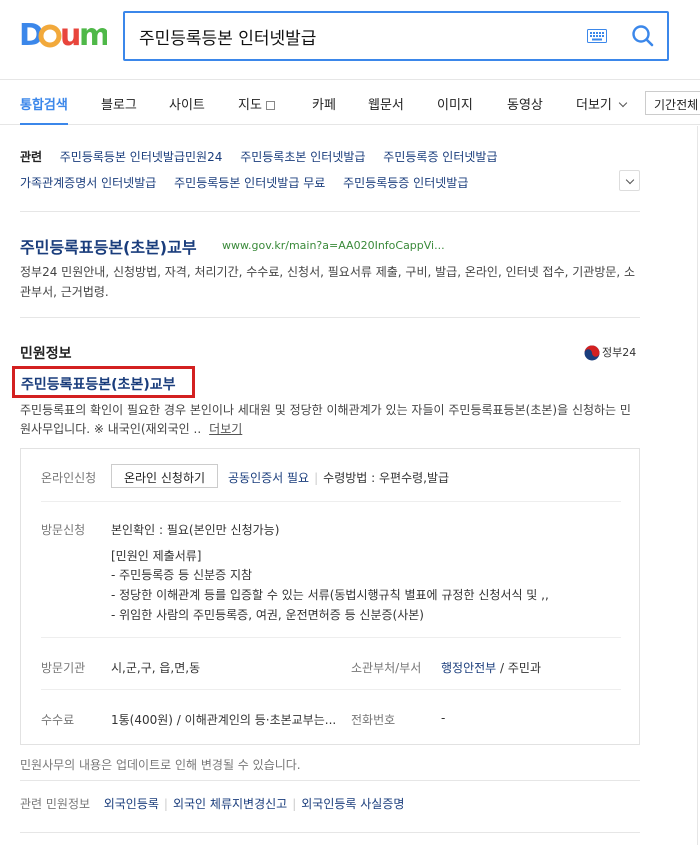 This screenshot has width=700, height=845. Describe the element at coordinates (518, 668) in the screenshot. I see `dept-sub: / 주민과` at that location.